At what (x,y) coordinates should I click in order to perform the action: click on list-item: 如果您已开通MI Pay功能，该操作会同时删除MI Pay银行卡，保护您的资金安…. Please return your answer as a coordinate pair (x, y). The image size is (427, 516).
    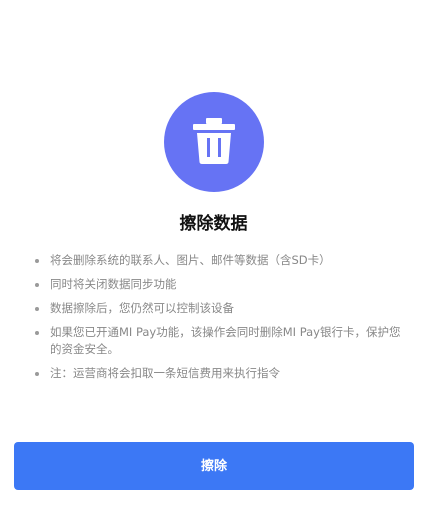
    Looking at the image, I should click on (217, 341).